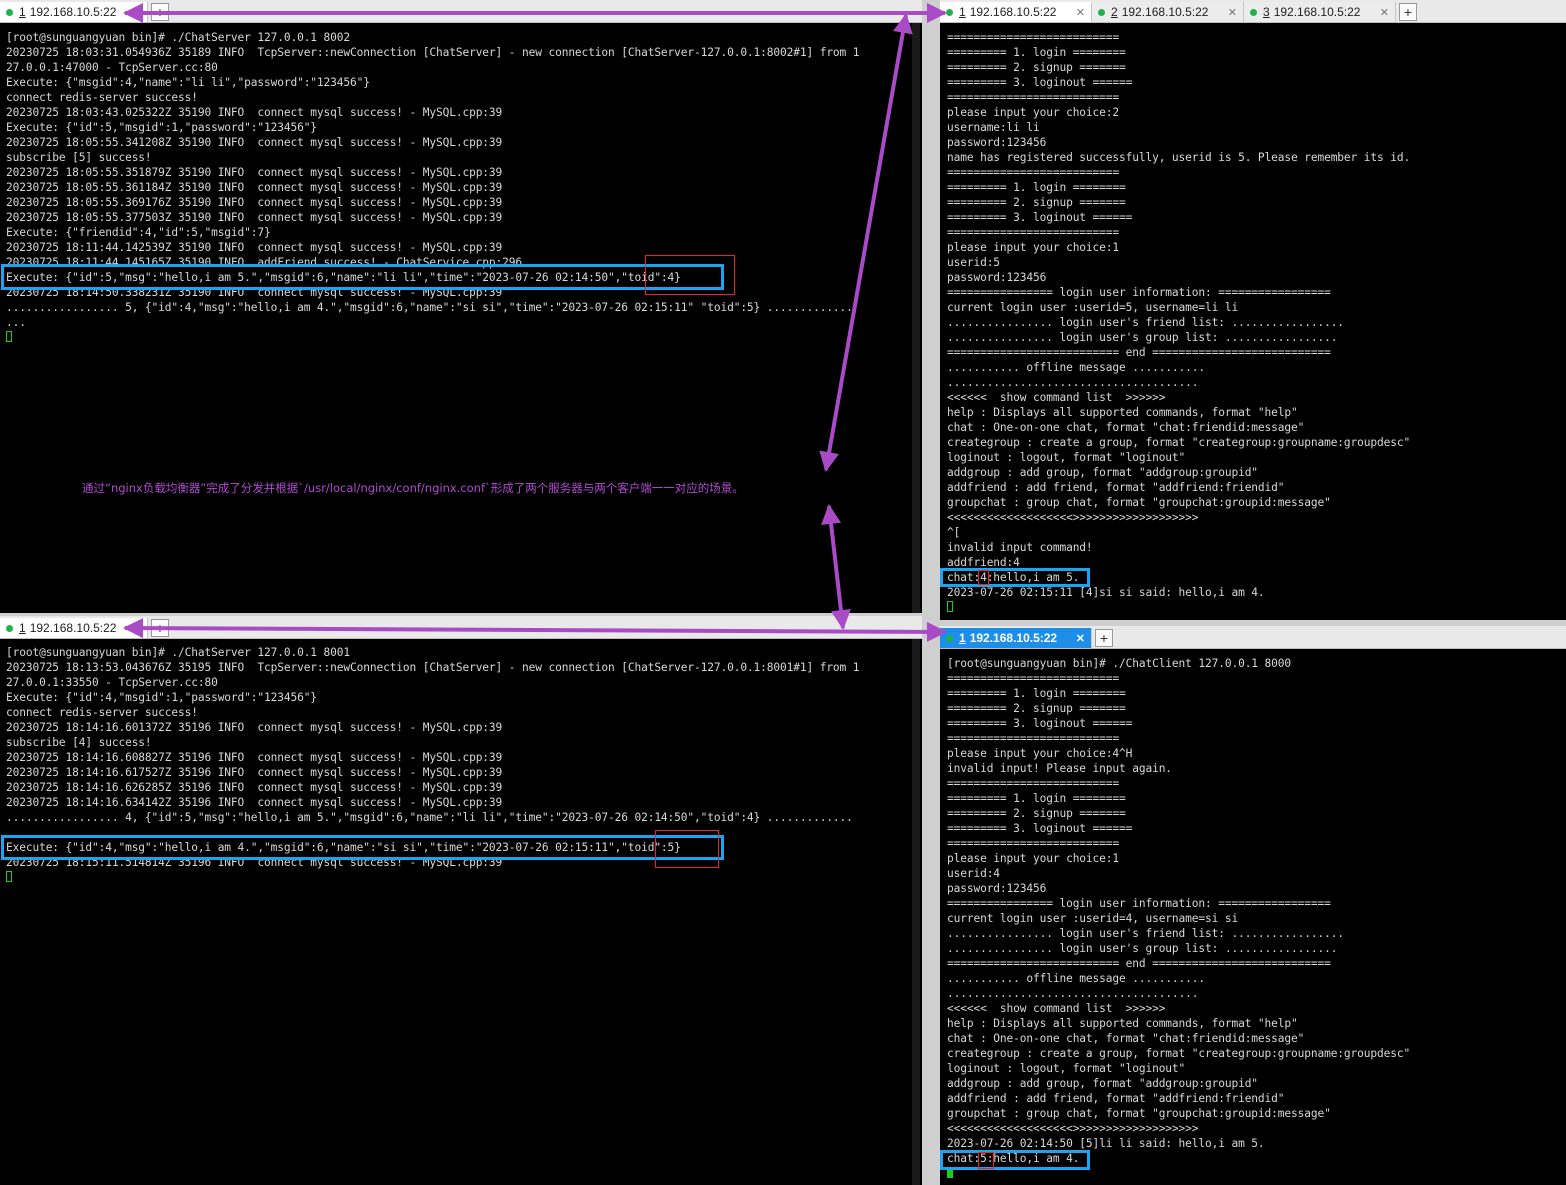  I want to click on tabbar-bottom-right: 1 192.168.10.5:22 ✕ +, so click(1253, 637).